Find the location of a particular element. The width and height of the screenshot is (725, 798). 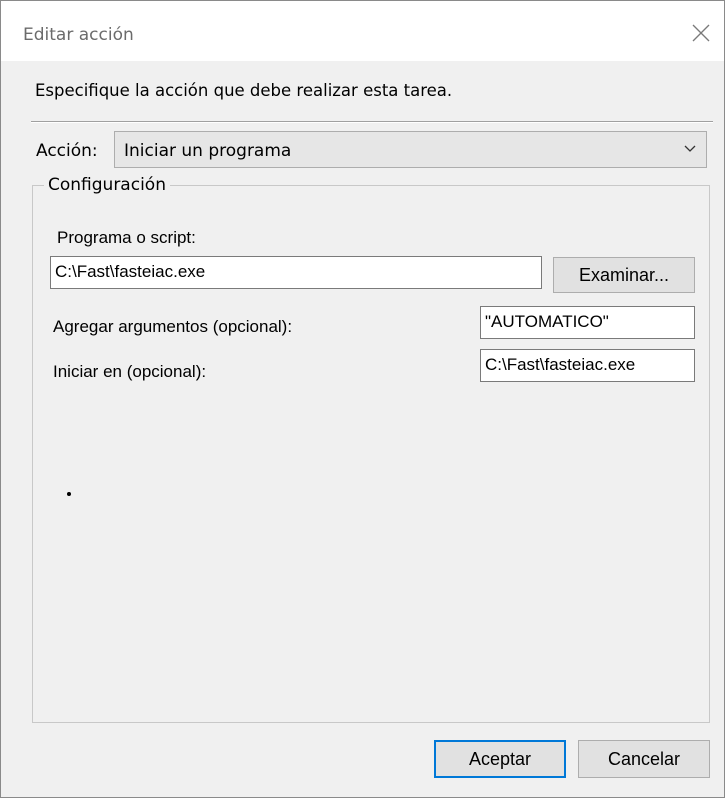

title-bar: Editar acción is located at coordinates (362, 31).